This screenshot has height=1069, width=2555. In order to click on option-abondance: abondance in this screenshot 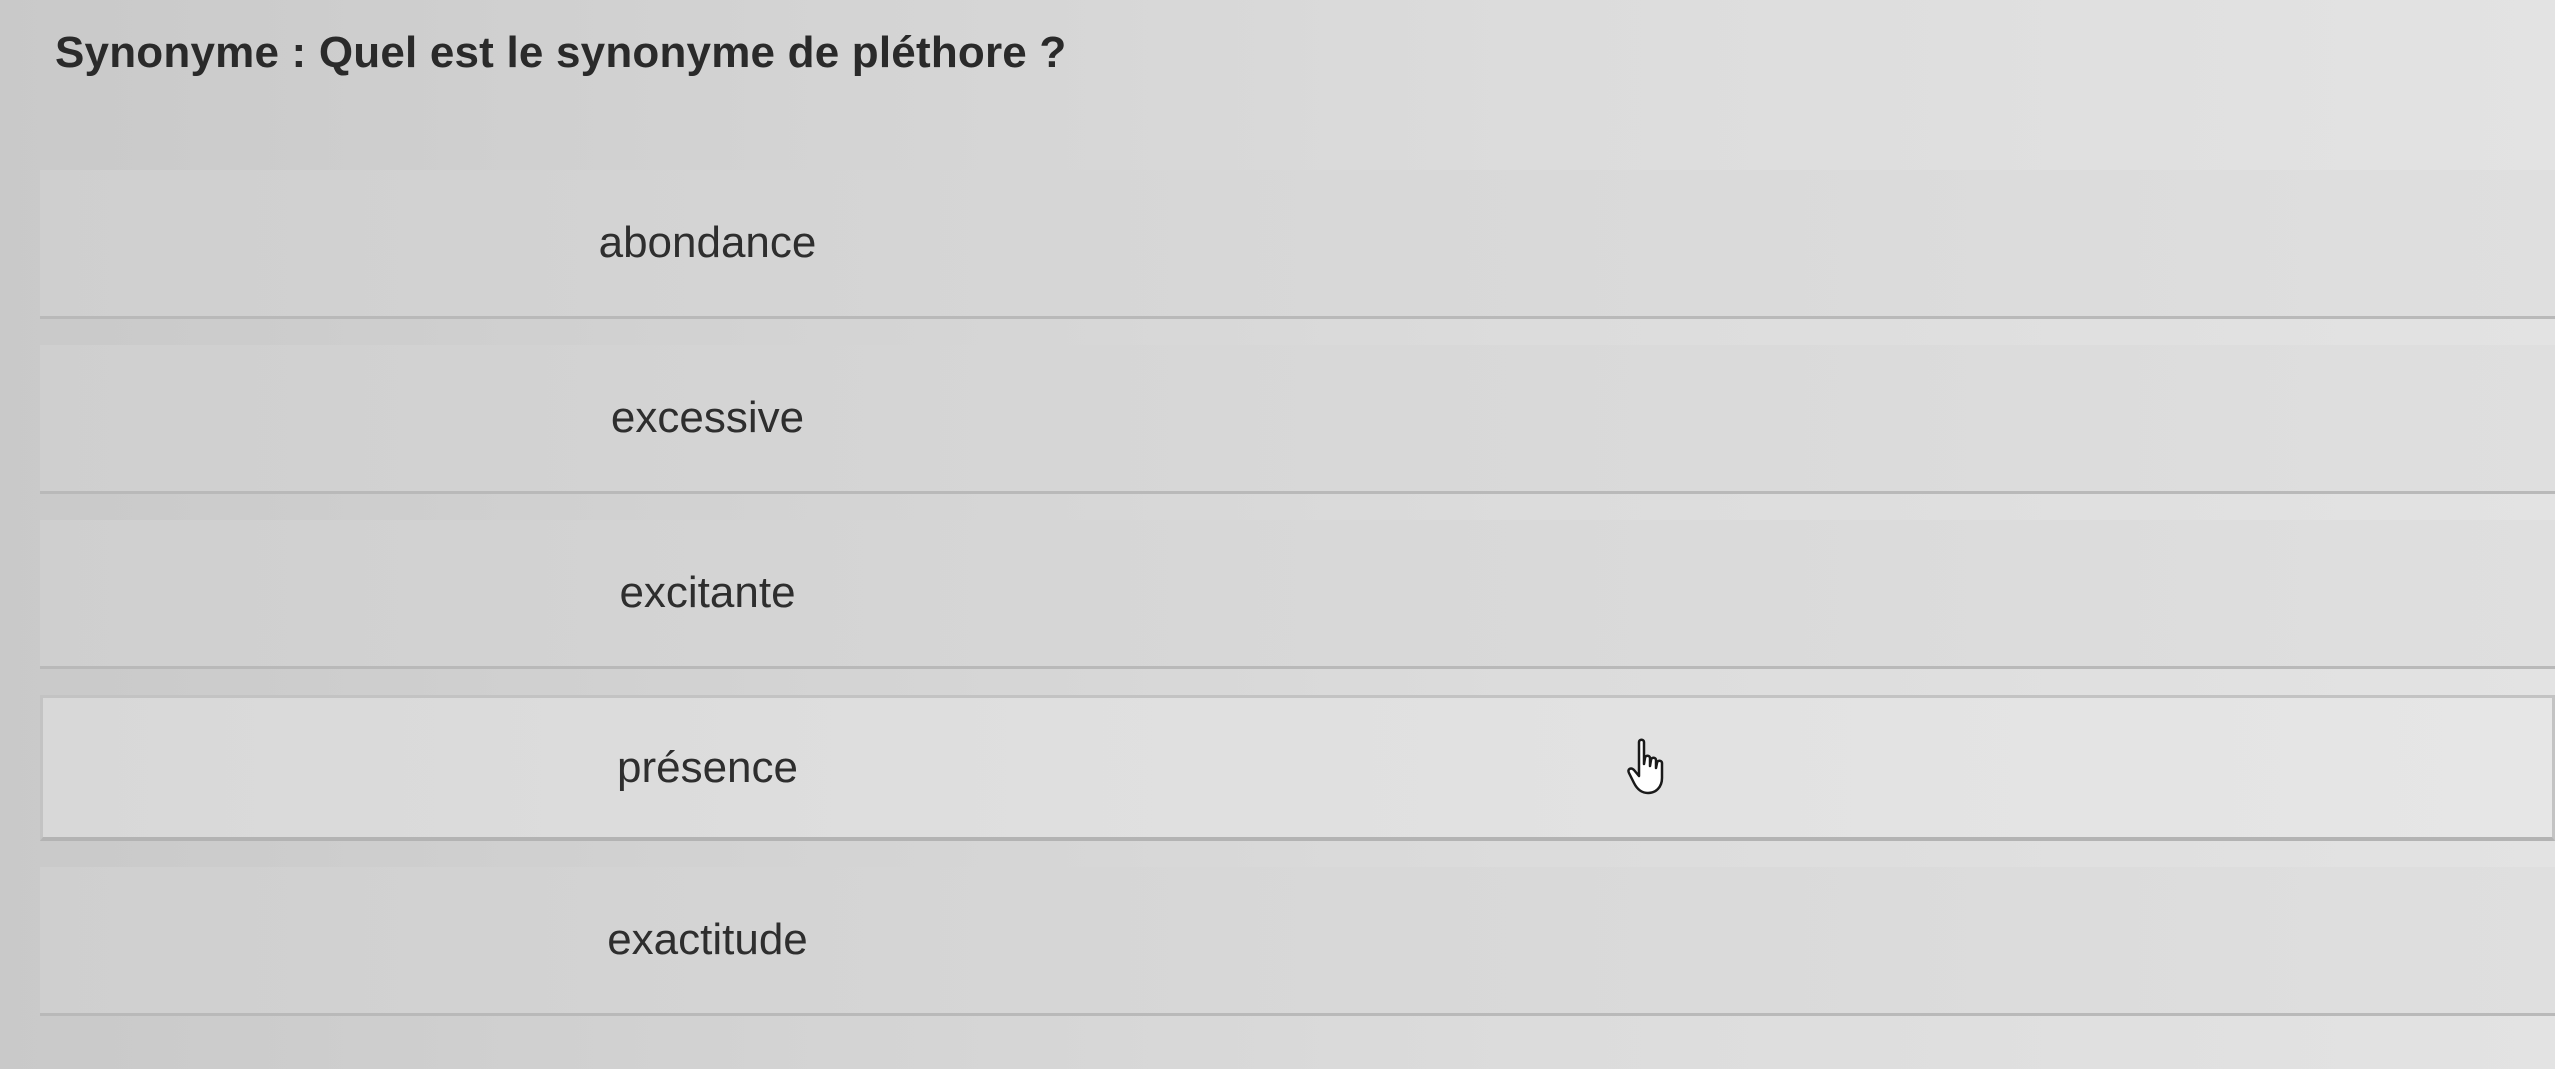, I will do `click(1297, 244)`.